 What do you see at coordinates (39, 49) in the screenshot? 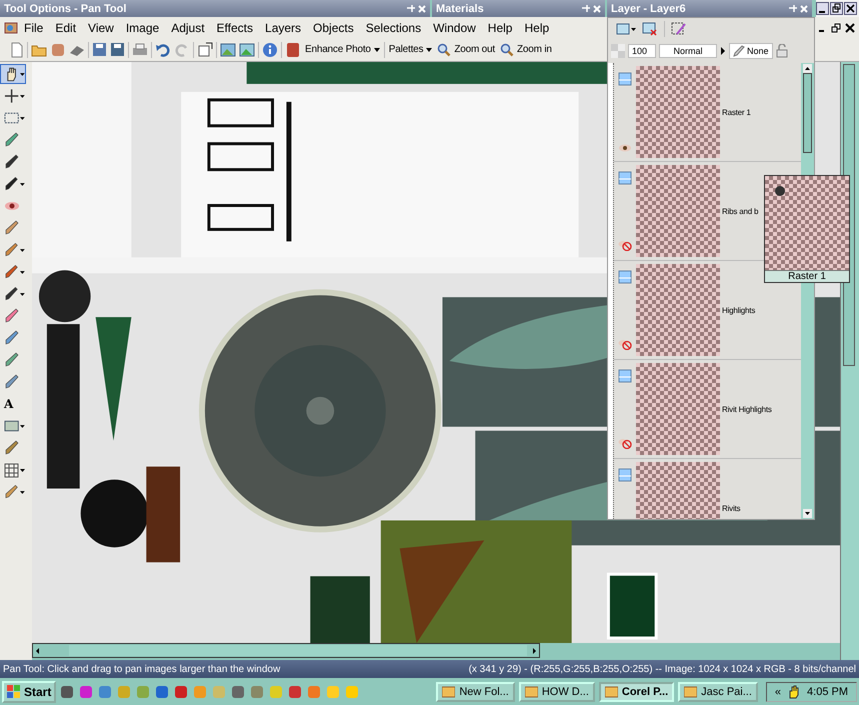
I see `folder-icon` at bounding box center [39, 49].